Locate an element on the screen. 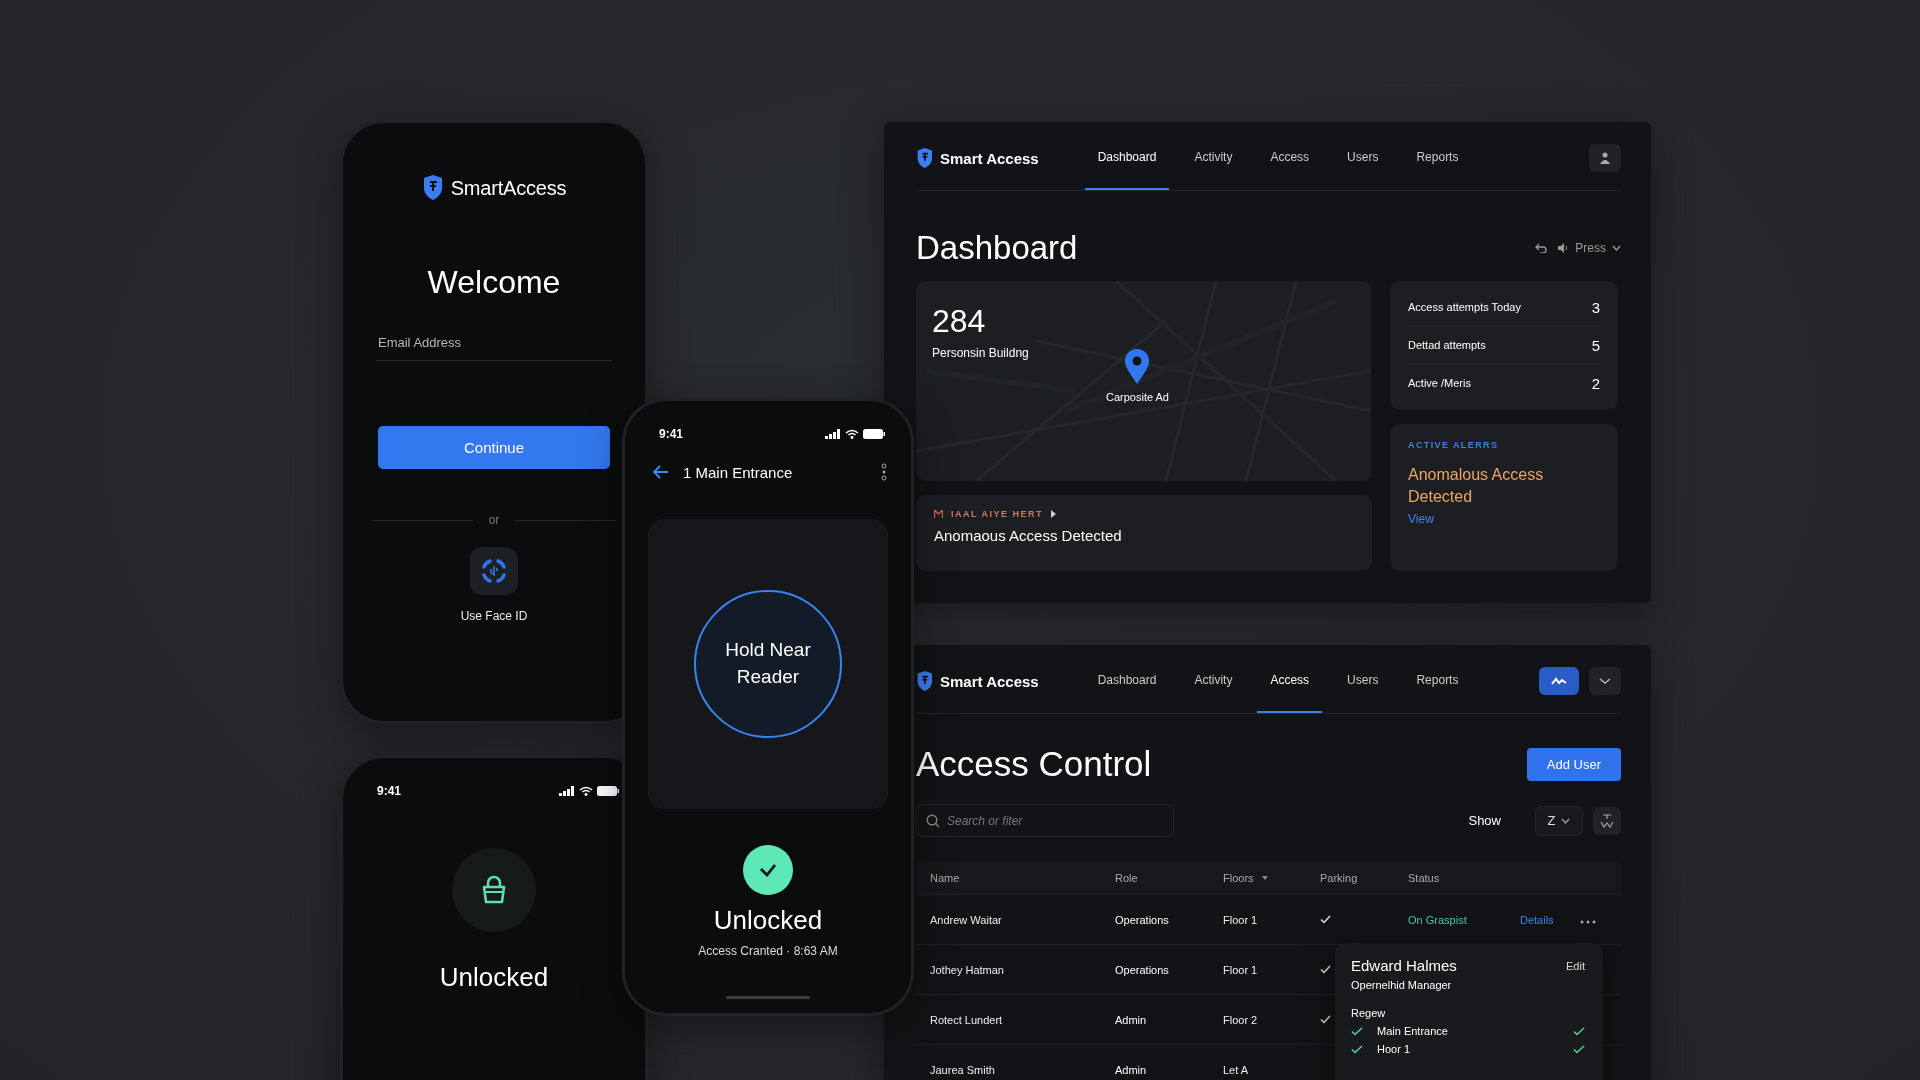 The height and width of the screenshot is (1080, 1920). access-item: Hoor 1 is located at coordinates (1394, 1049).